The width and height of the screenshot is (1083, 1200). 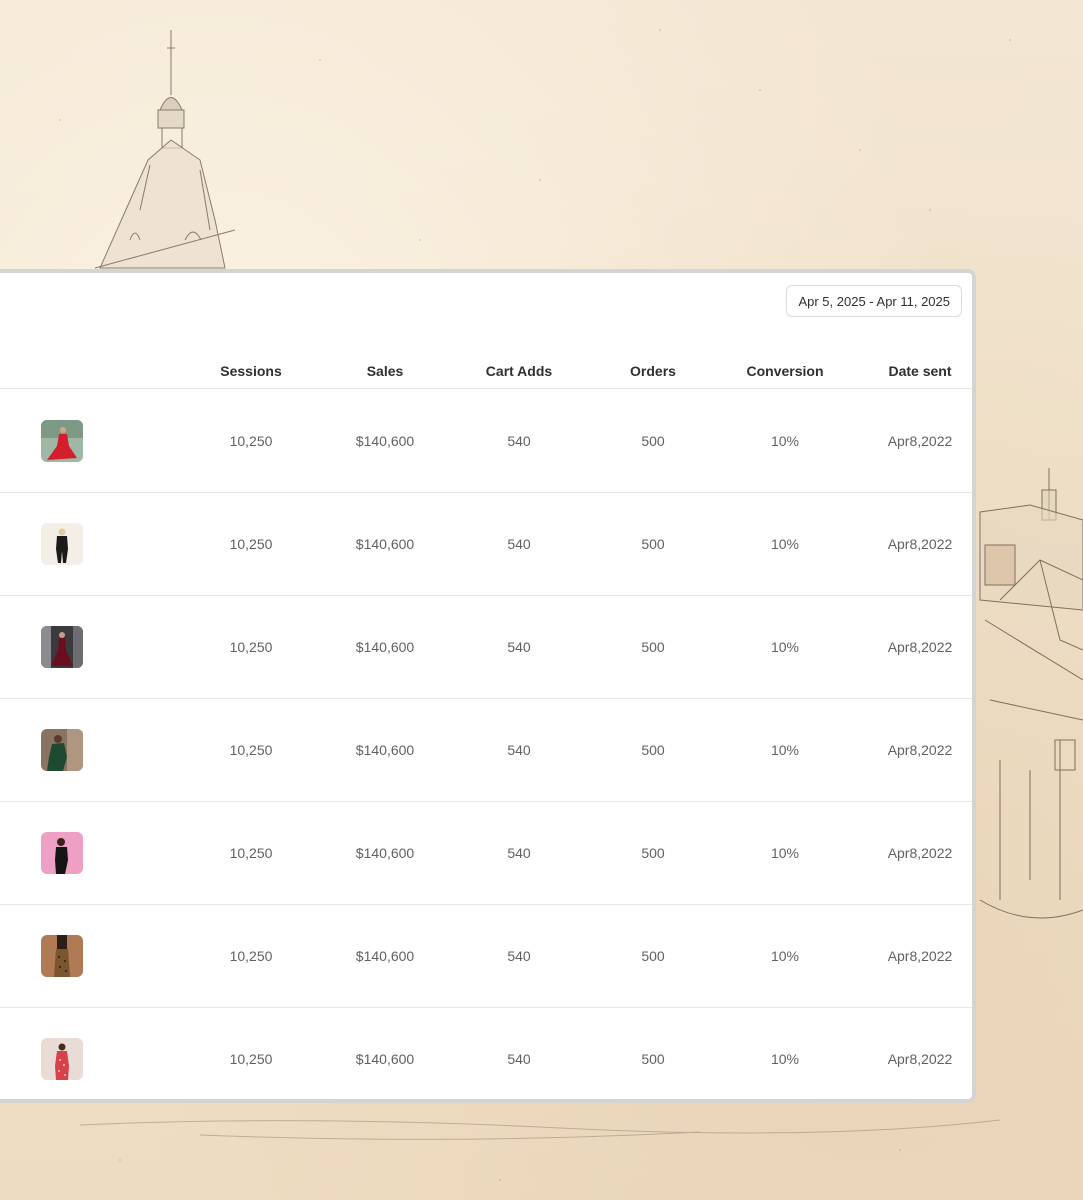 I want to click on burgundy-gown-photo-icon, so click(x=62, y=647).